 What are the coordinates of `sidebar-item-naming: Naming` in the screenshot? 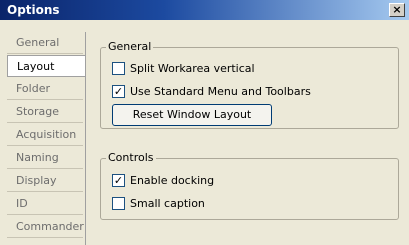 It's located at (45, 158).